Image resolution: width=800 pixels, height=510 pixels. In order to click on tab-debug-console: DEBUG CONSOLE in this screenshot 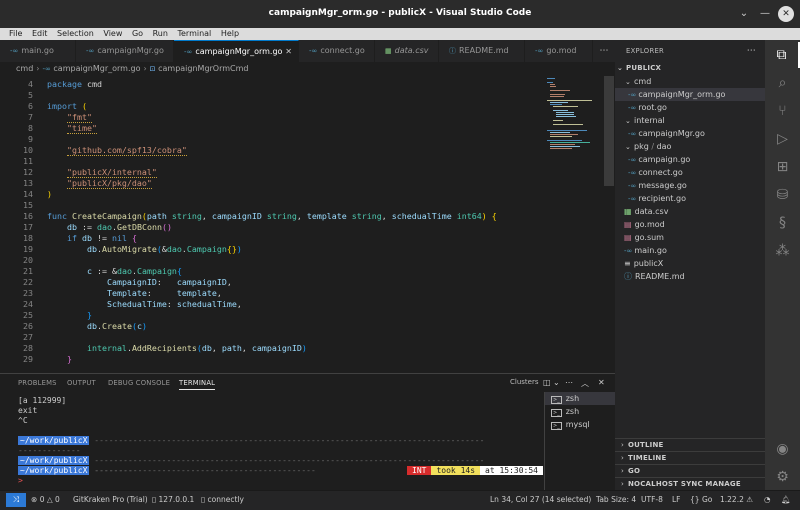, I will do `click(139, 383)`.